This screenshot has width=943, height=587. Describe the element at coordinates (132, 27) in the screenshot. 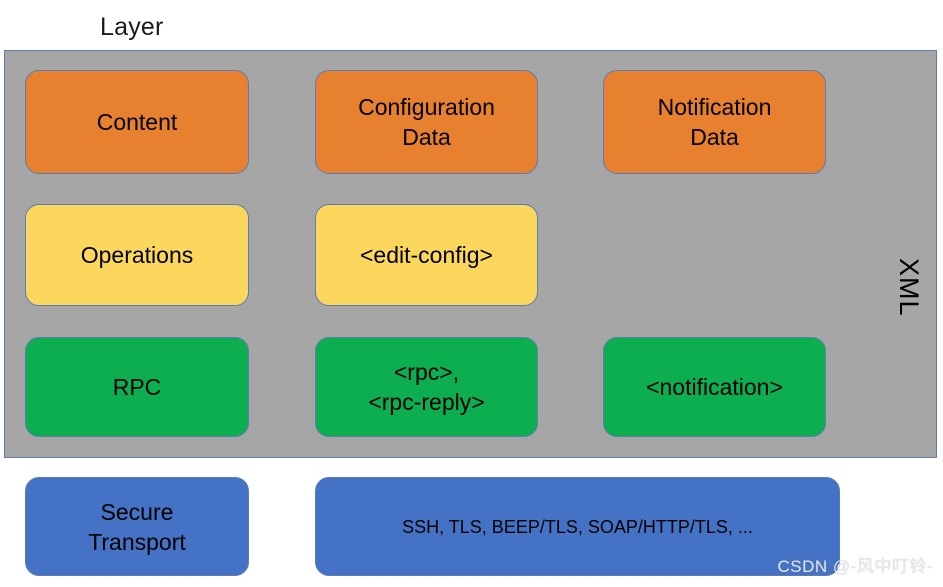

I see `page-title: Layer` at that location.